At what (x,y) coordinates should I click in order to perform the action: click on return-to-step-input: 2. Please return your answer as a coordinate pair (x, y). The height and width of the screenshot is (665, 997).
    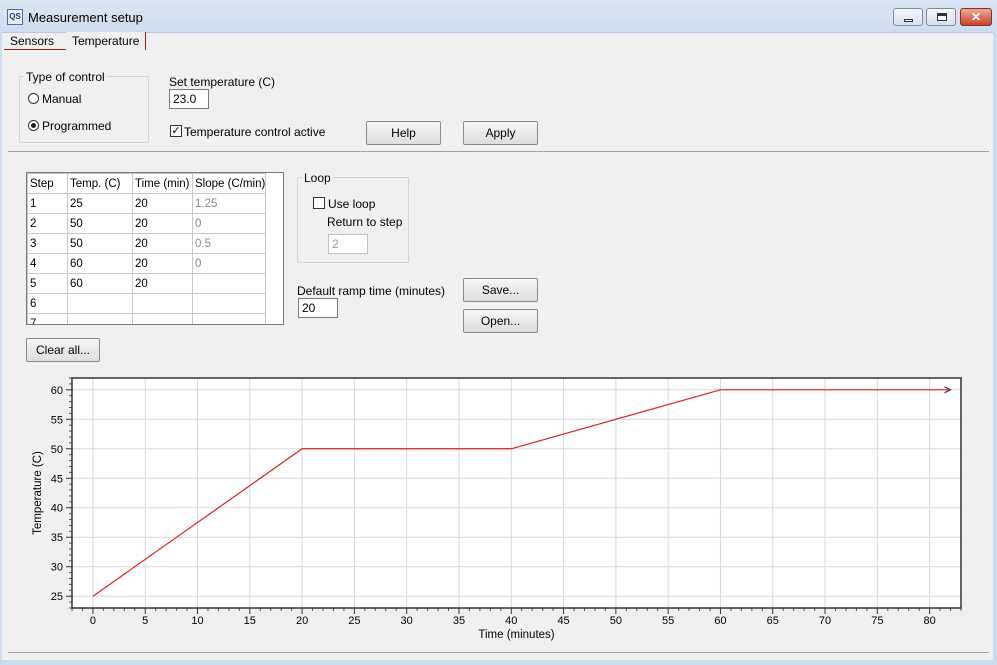
    Looking at the image, I should click on (348, 244).